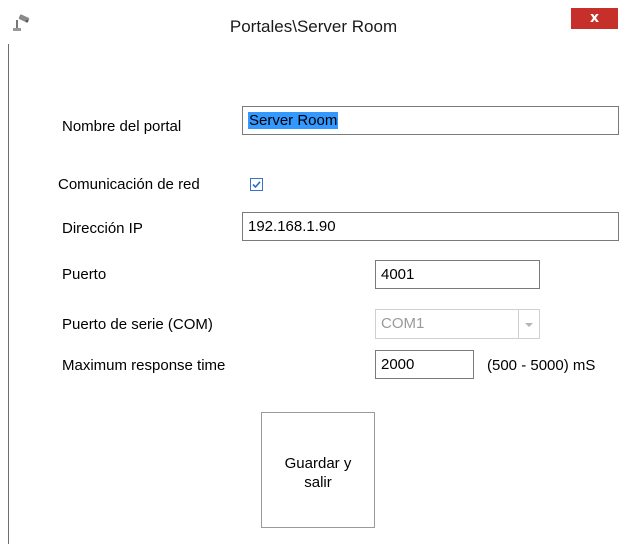  I want to click on save-and-exit-button: Guardar y salir, so click(318, 470).